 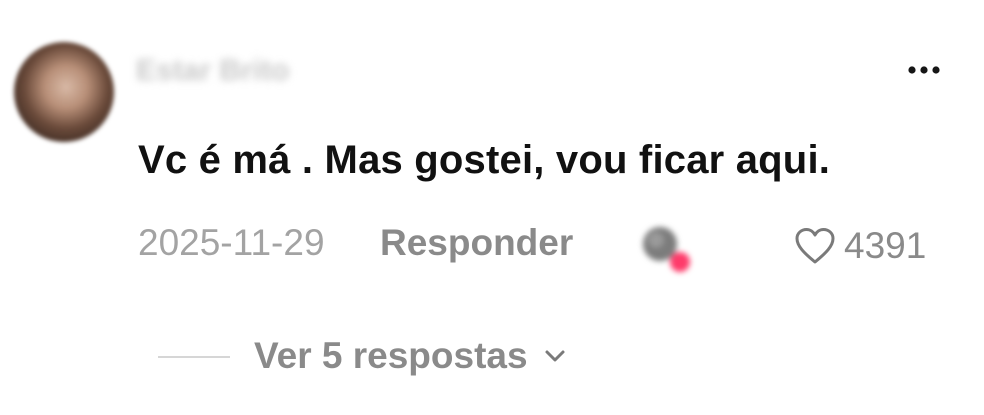 I want to click on view-replies-label: Ver 5 respostas, so click(x=391, y=355).